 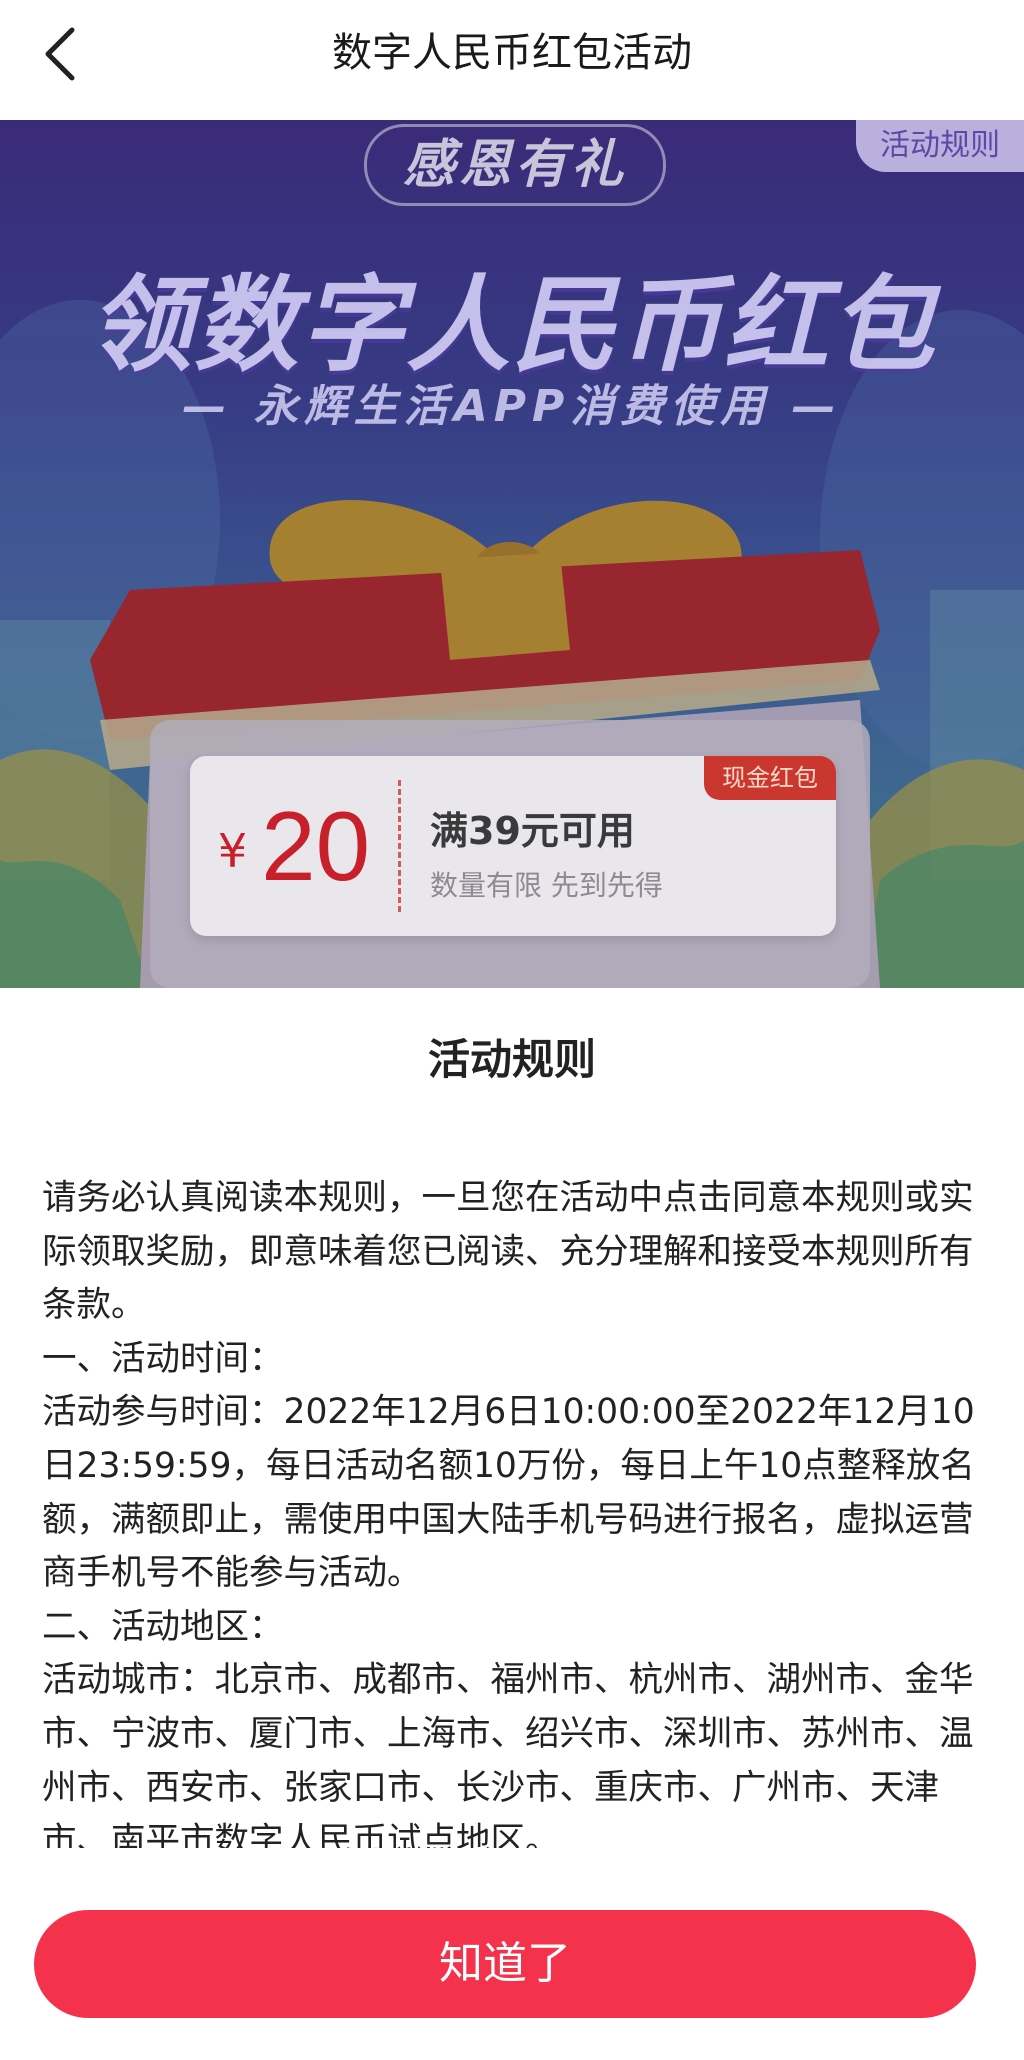 I want to click on nav-header: 数字人民币红包活动, so click(x=512, y=60).